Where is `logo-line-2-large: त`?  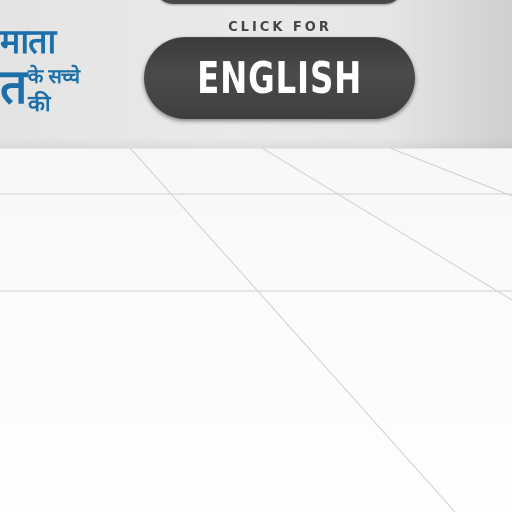 logo-line-2-large: त is located at coordinates (14, 87).